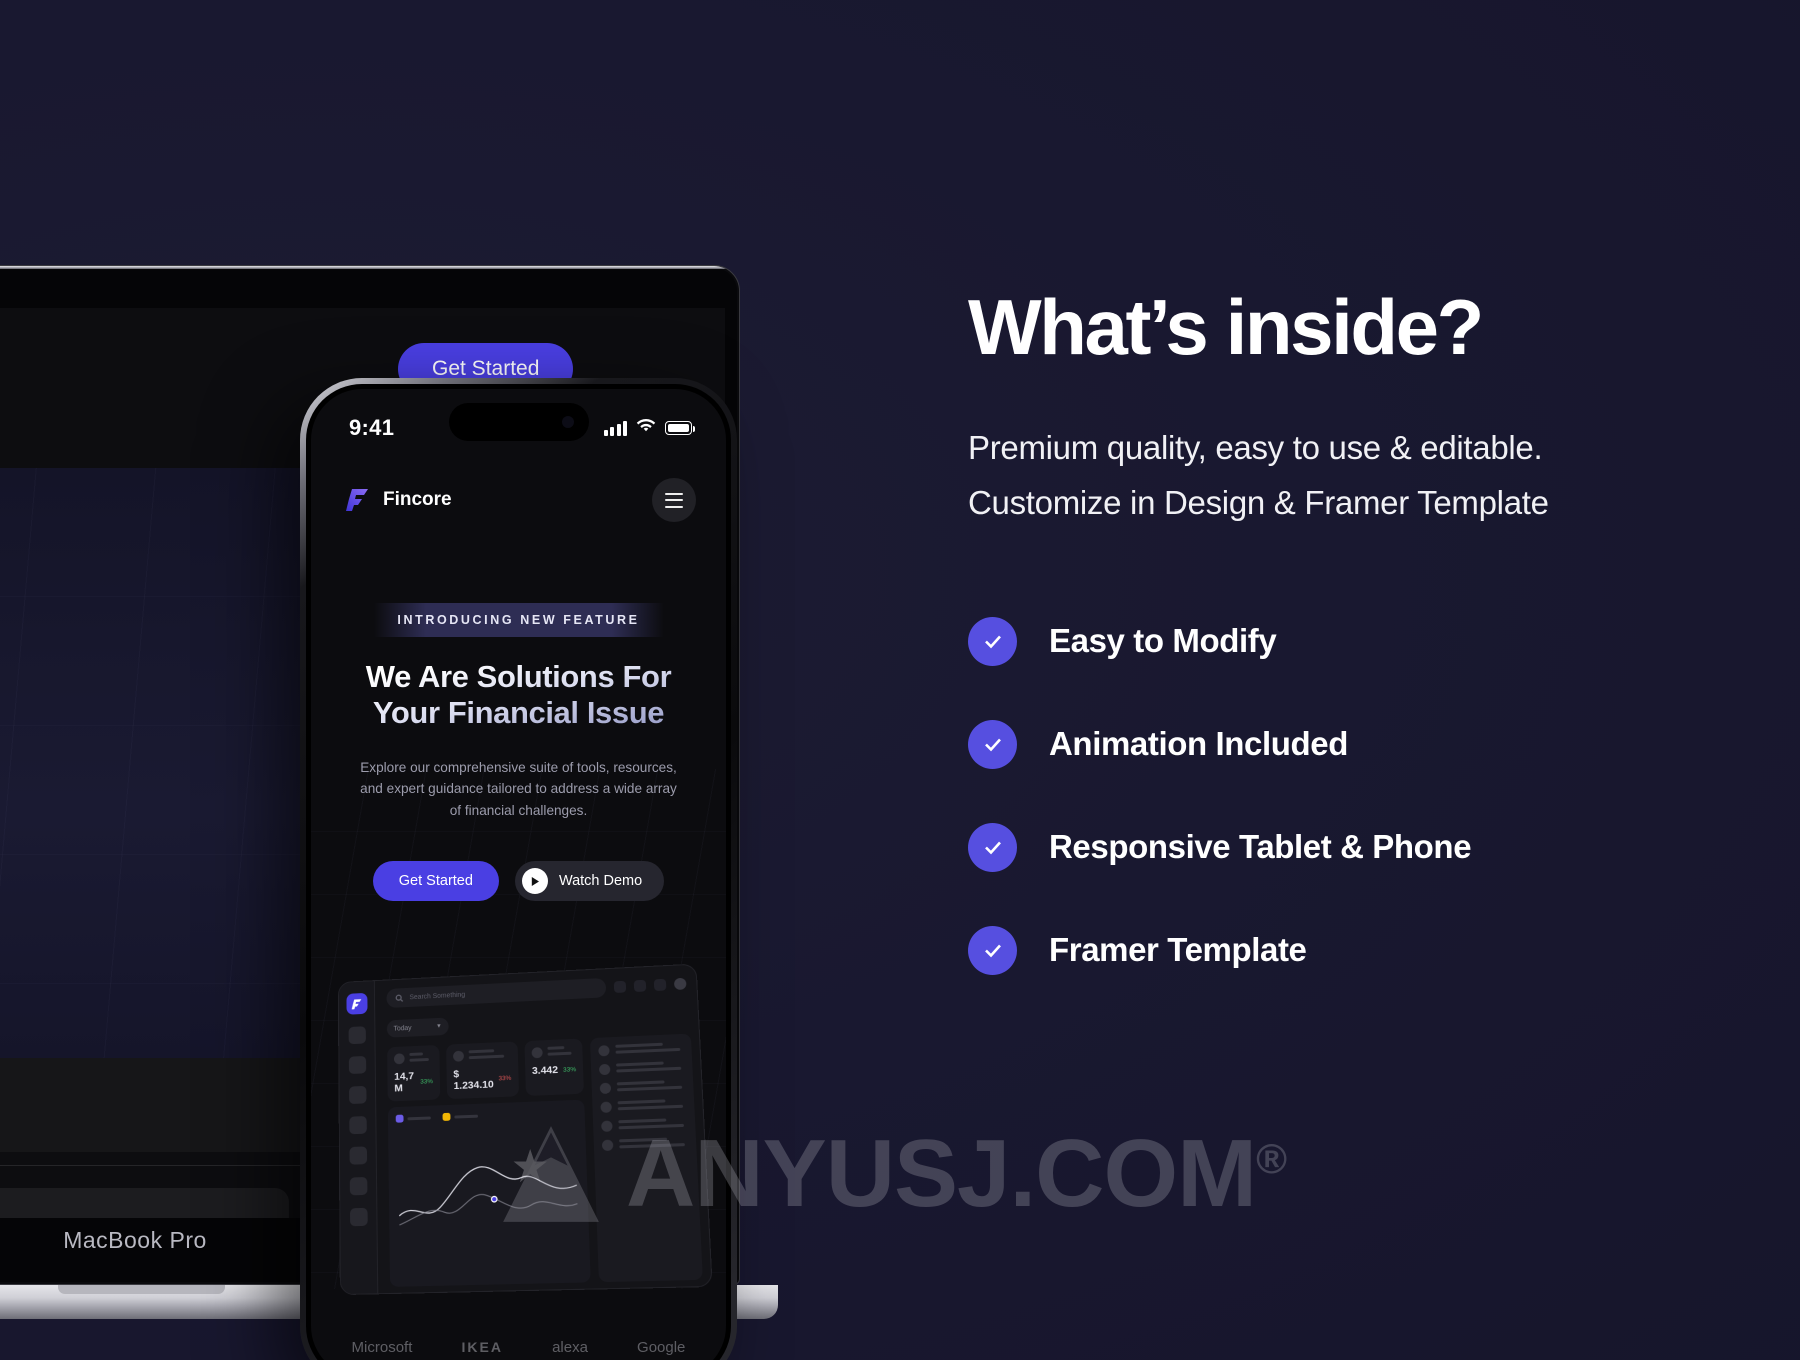  I want to click on feature-item-responsive-tablet-phone: Responsive Tablet & Phone, so click(1318, 847).